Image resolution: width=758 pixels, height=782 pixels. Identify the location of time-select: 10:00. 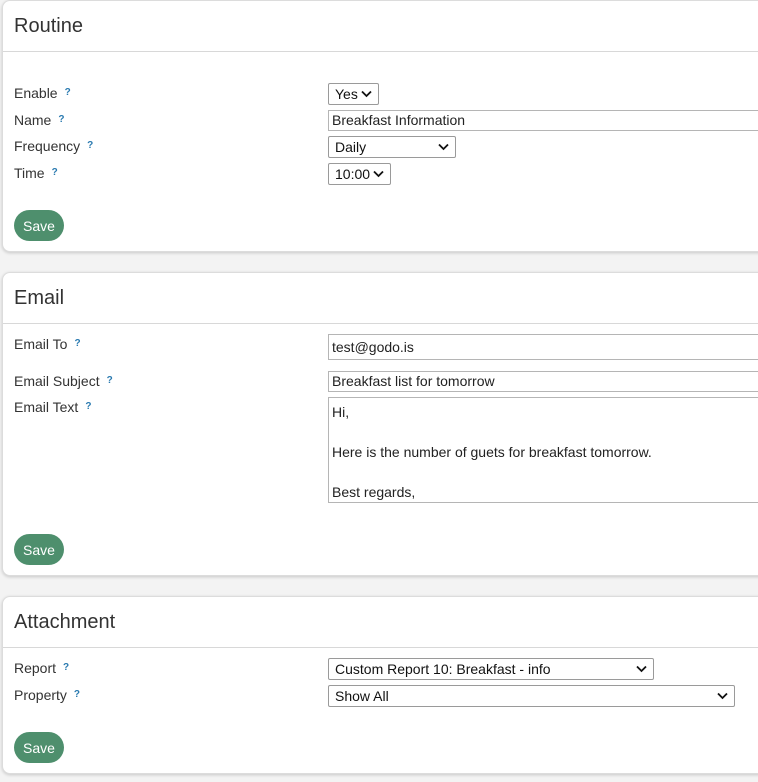
(359, 174).